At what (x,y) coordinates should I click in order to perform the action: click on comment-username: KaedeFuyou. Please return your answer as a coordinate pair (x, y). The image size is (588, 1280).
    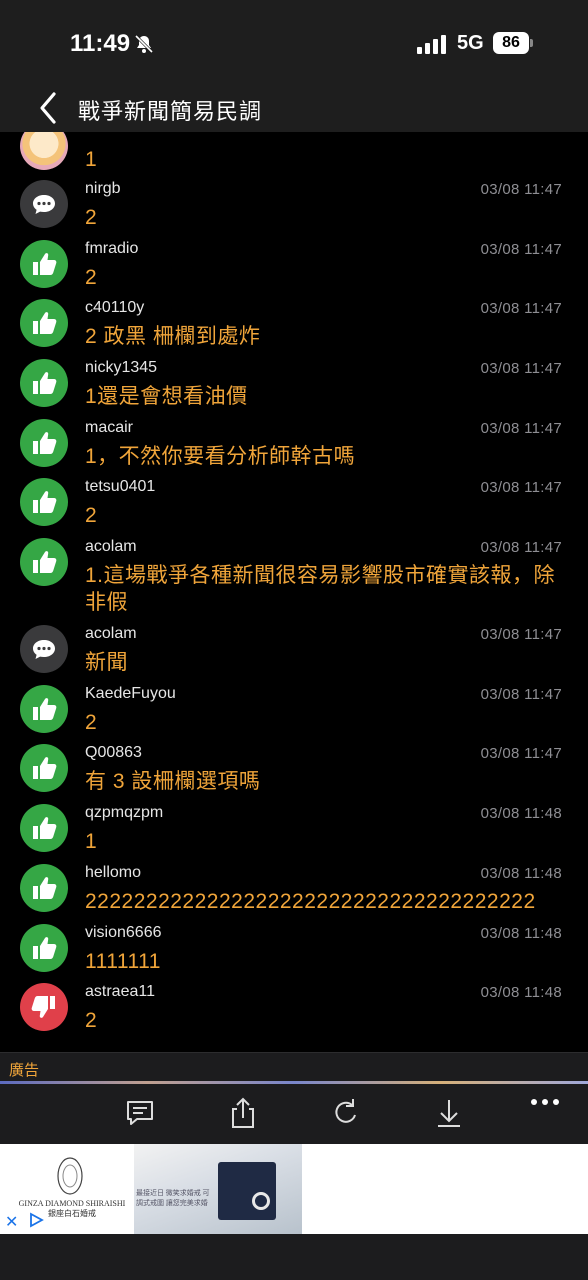
    Looking at the image, I should click on (130, 694).